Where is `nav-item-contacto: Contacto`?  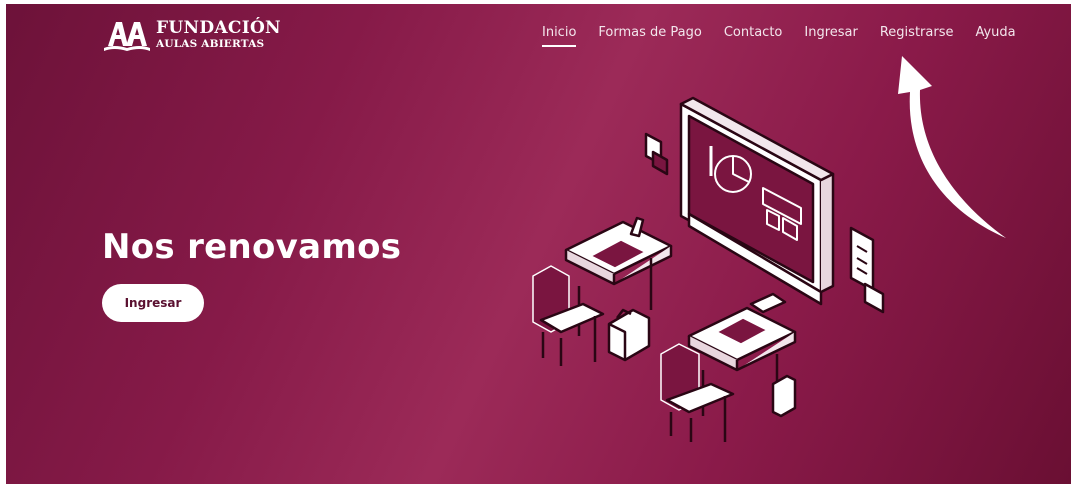 nav-item-contacto: Contacto is located at coordinates (753, 35).